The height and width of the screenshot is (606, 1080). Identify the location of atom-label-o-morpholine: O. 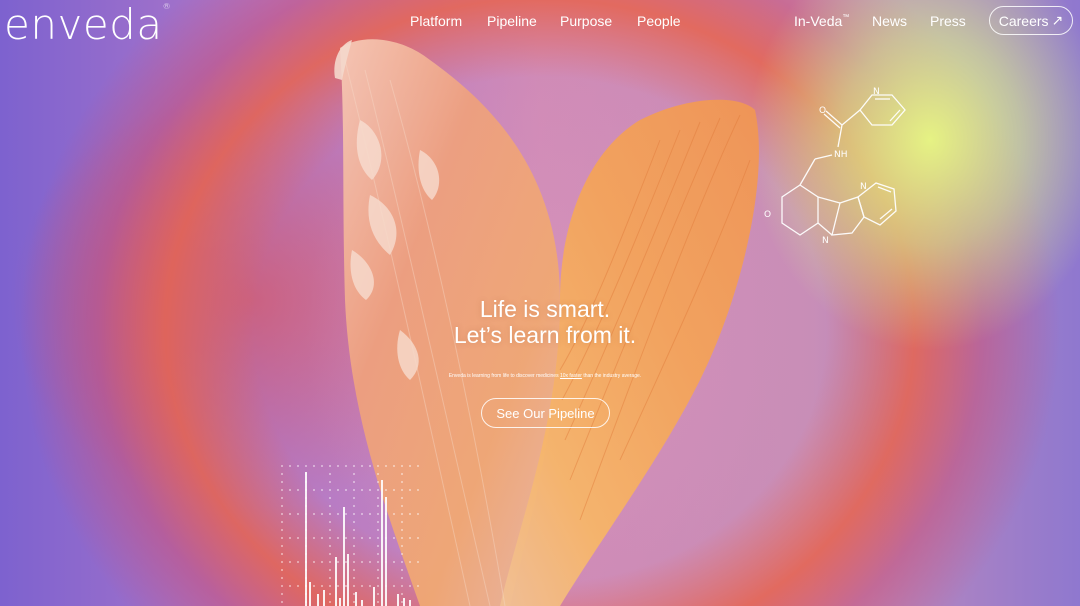
(767, 215).